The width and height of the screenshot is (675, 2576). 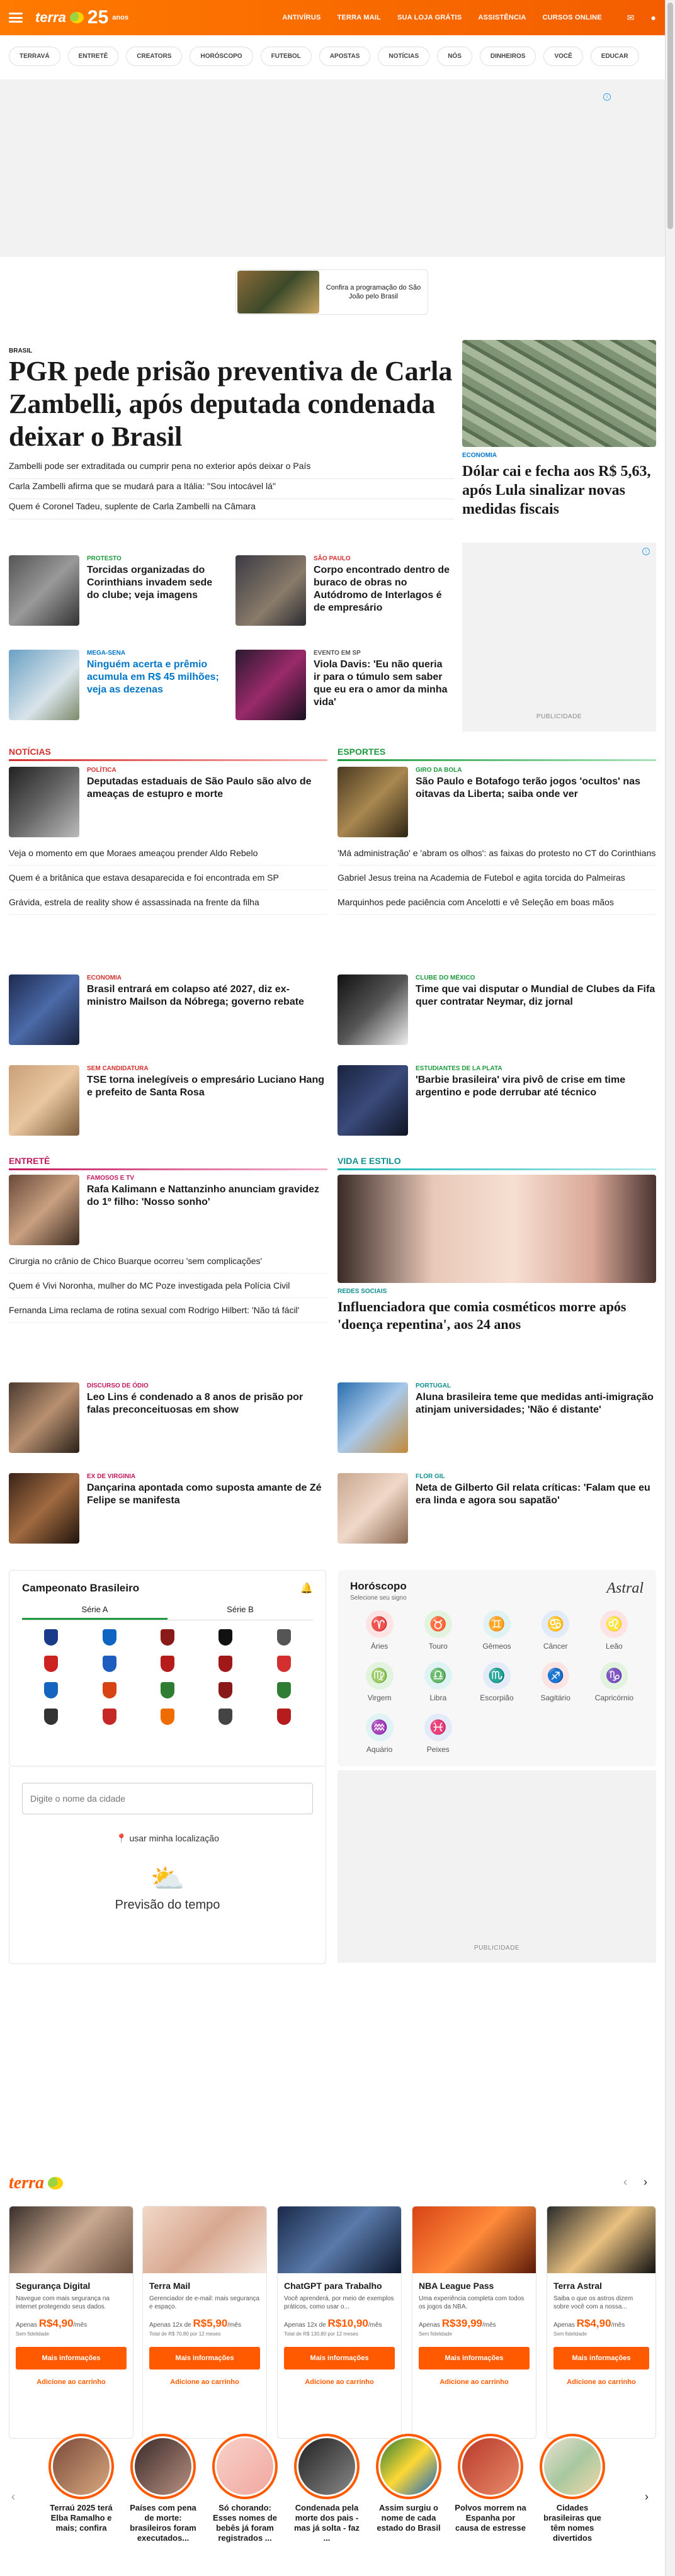 I want to click on vertical-scrollbar, so click(x=670, y=1288).